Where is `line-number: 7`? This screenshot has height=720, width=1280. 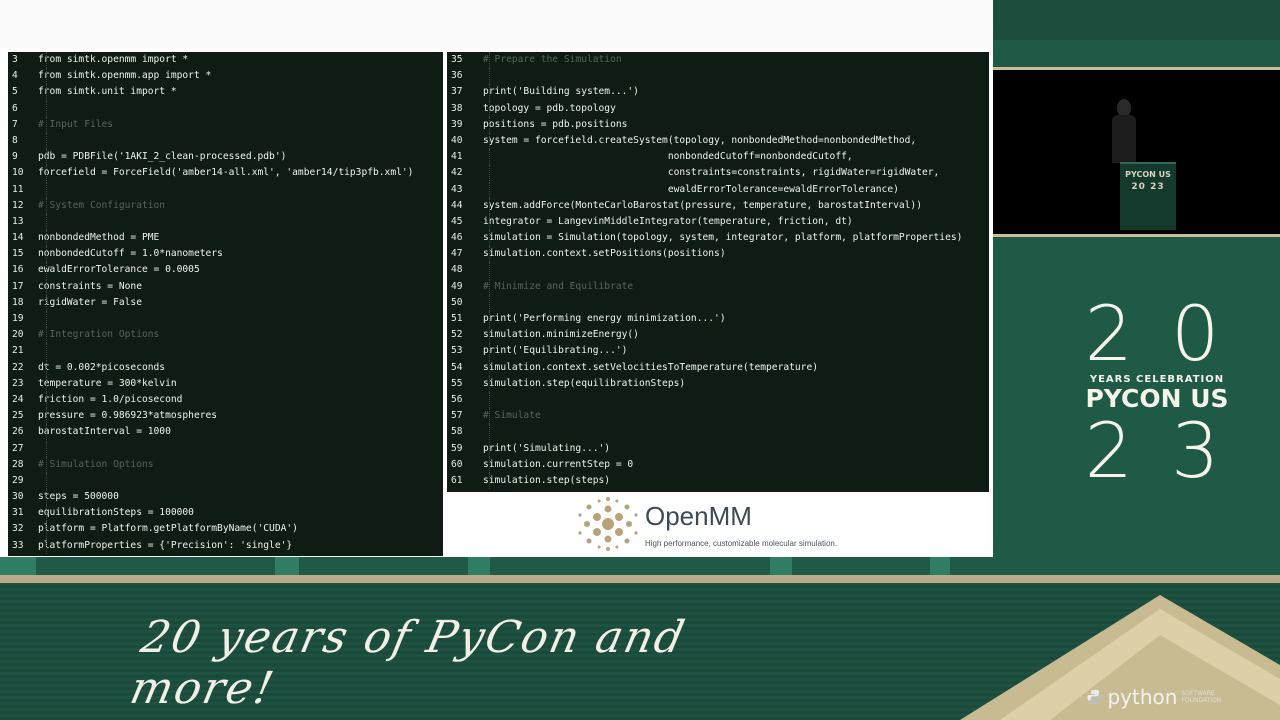 line-number: 7 is located at coordinates (15, 124).